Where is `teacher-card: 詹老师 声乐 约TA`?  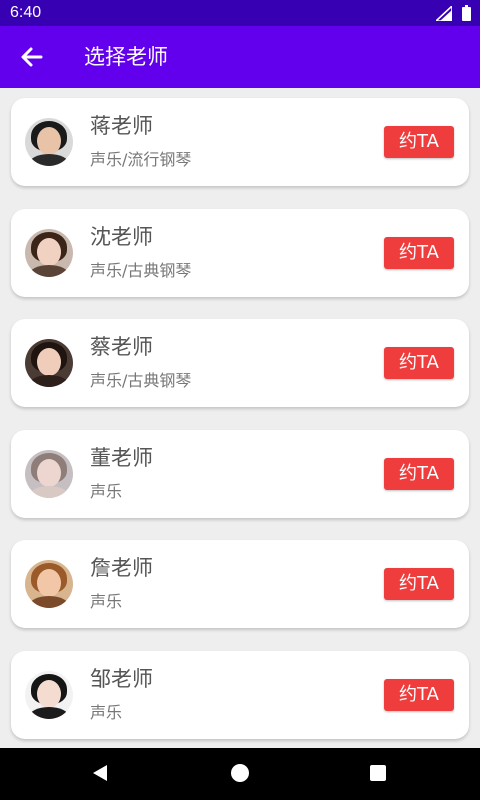
teacher-card: 詹老师 声乐 约TA is located at coordinates (240, 584).